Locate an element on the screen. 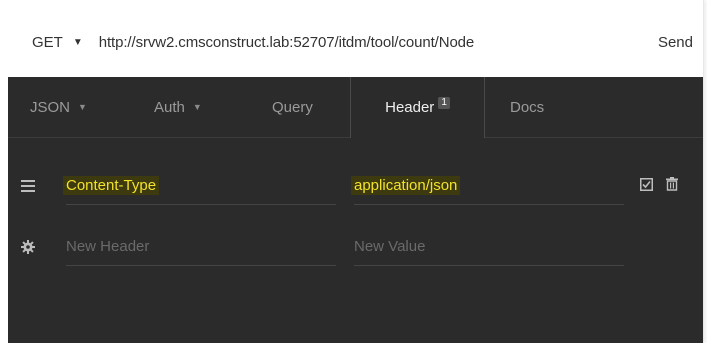 Image resolution: width=707 pixels, height=343 pixels. header-name-value: Content-Type is located at coordinates (111, 185).